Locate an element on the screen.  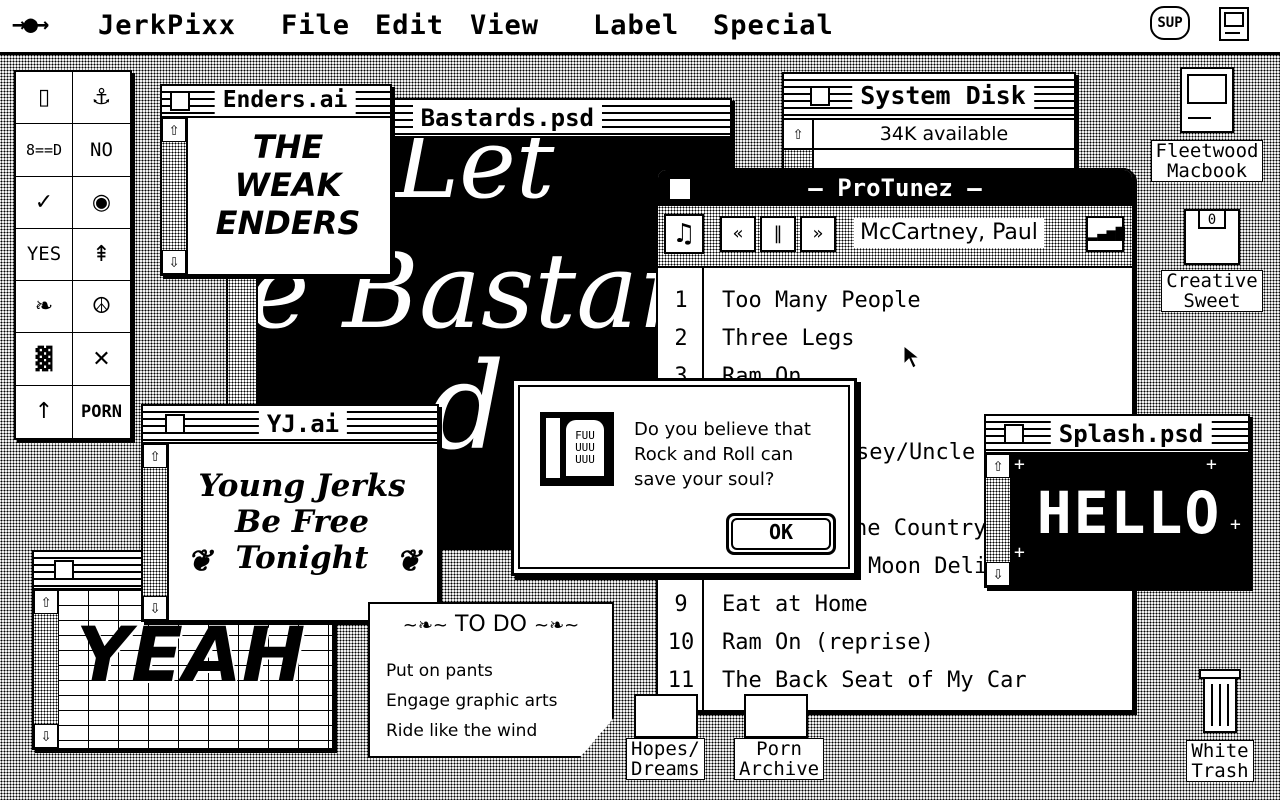
track-name: Too Many People is located at coordinates (821, 300).